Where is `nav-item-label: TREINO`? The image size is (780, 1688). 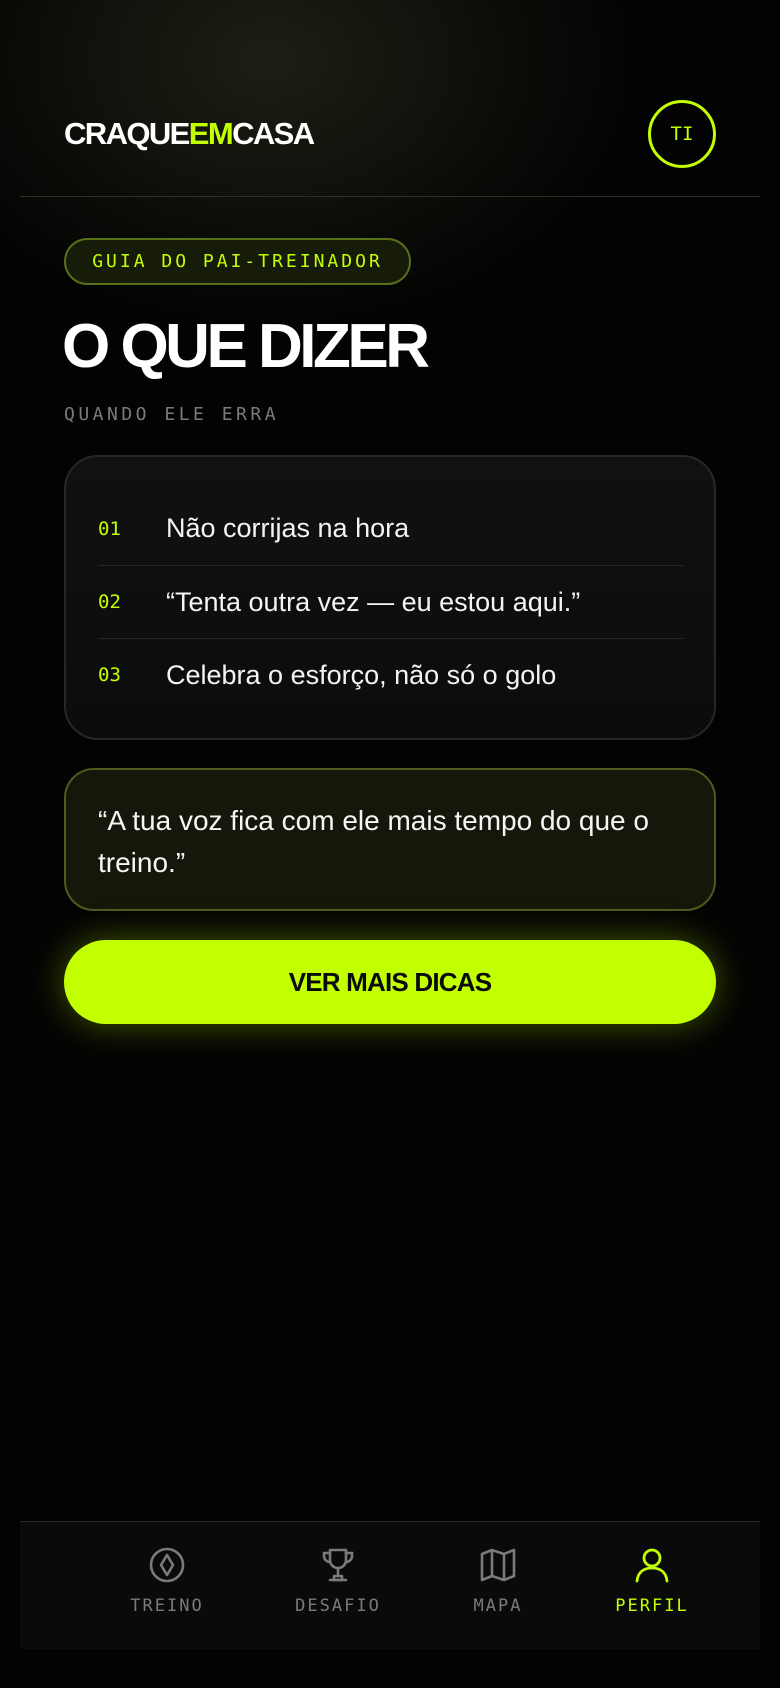
nav-item-label: TREINO is located at coordinates (167, 1606).